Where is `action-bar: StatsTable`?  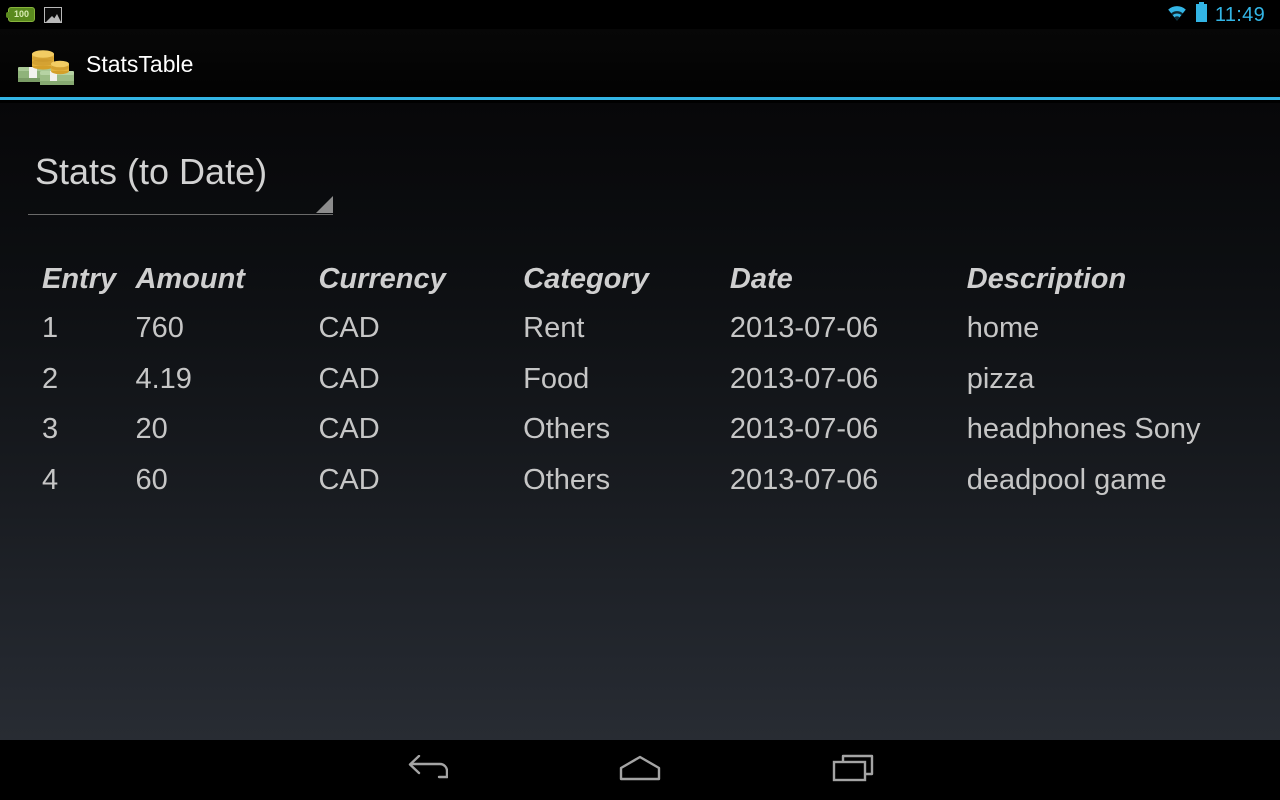 action-bar: StatsTable is located at coordinates (640, 64).